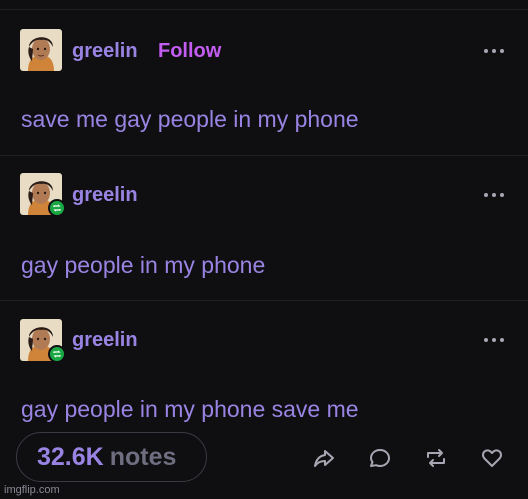  I want to click on notes-button: 32.6K notes, so click(111, 457).